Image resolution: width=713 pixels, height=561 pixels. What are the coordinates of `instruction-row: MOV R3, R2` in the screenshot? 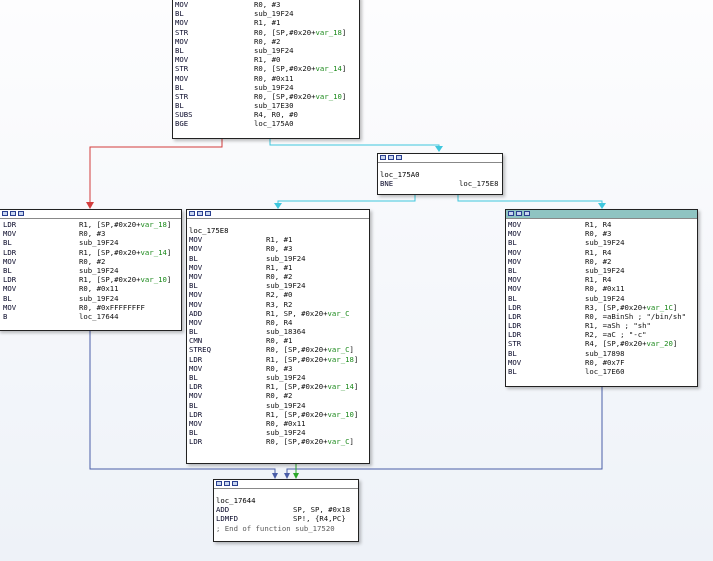 It's located at (278, 304).